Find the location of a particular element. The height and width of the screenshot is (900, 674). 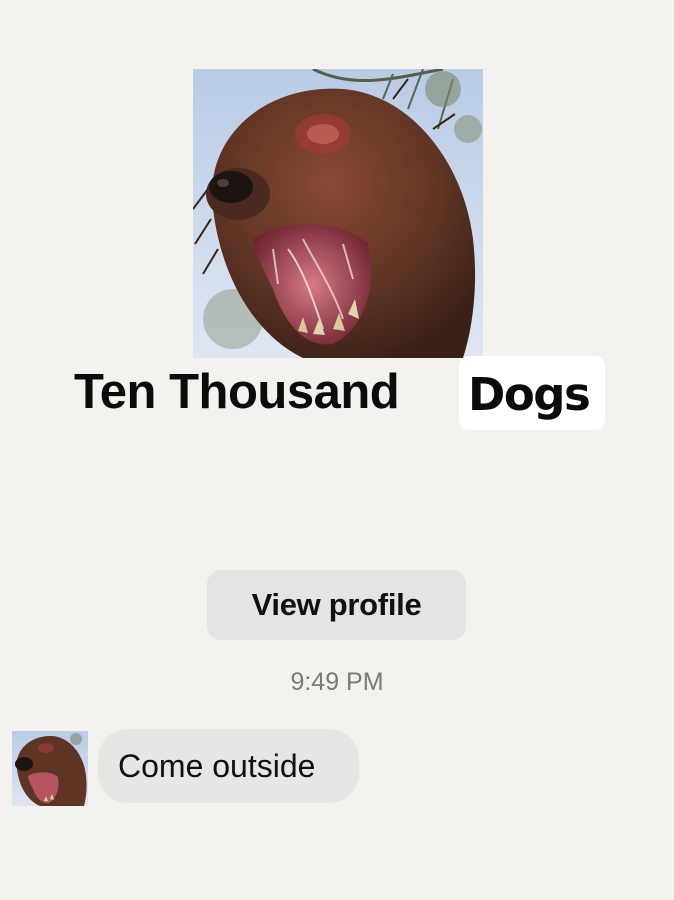

sender-avatar is located at coordinates (50, 768).